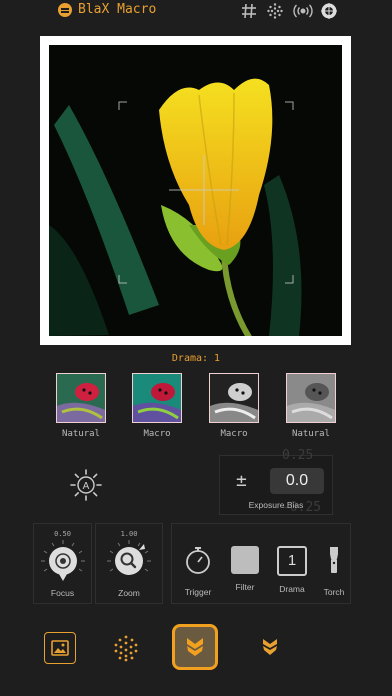 The height and width of the screenshot is (696, 392). Describe the element at coordinates (303, 11) in the screenshot. I see `broadcast-icon` at that location.